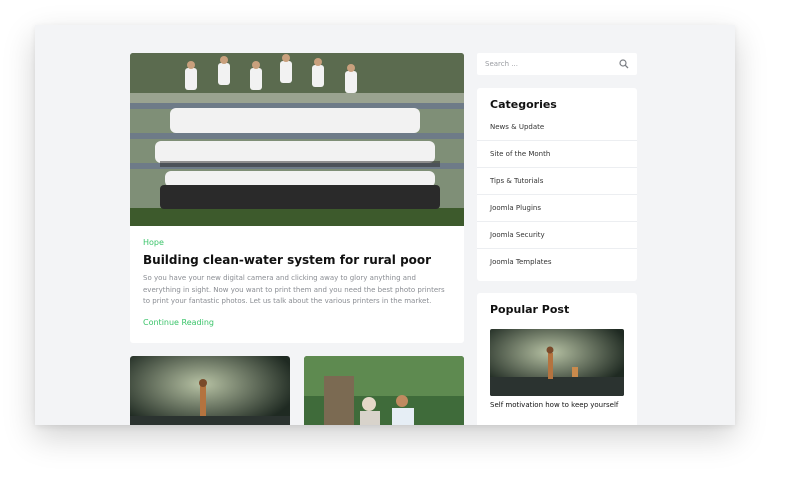  I want to click on group-photo-illustration, so click(297, 139).